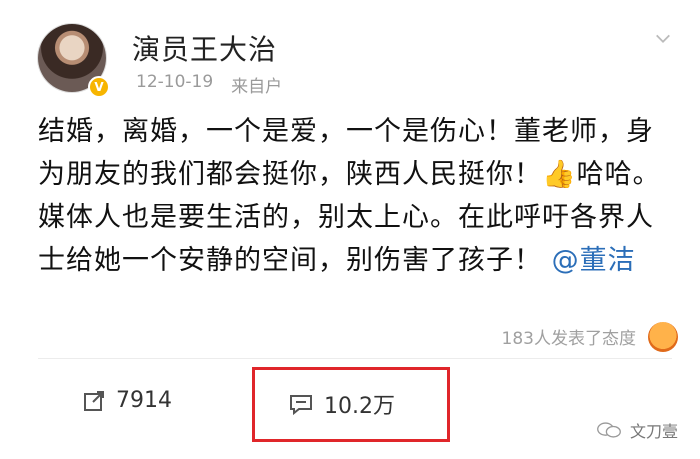 The image size is (700, 459). Describe the element at coordinates (175, 82) in the screenshot. I see `post-date: 12-10-19` at that location.